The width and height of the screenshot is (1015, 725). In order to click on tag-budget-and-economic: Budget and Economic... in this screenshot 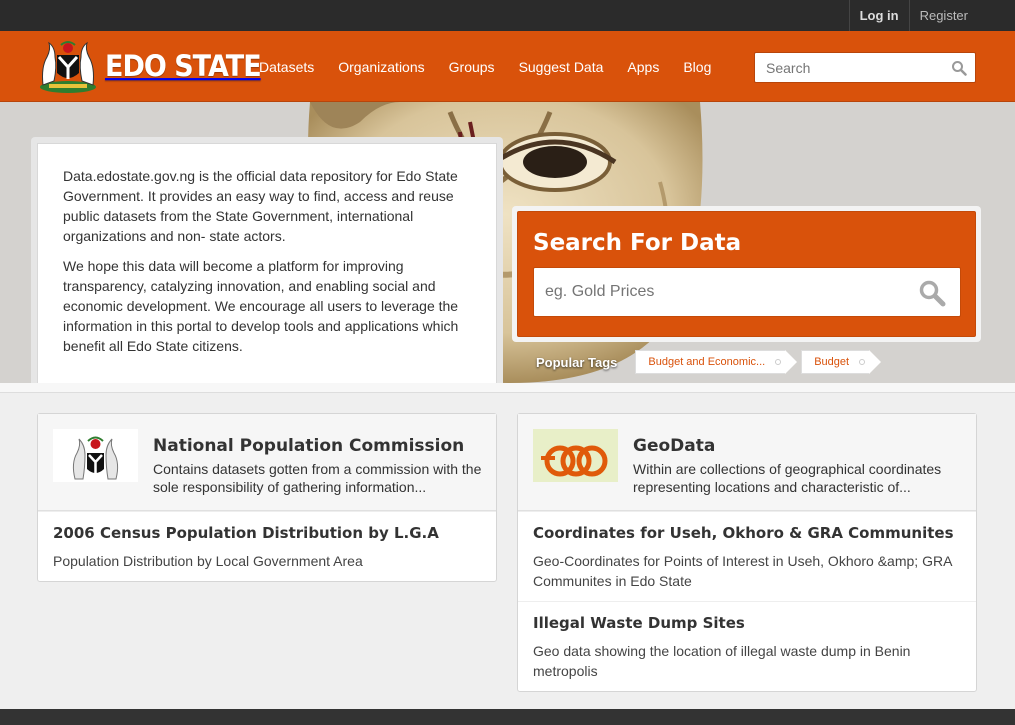, I will do `click(716, 362)`.